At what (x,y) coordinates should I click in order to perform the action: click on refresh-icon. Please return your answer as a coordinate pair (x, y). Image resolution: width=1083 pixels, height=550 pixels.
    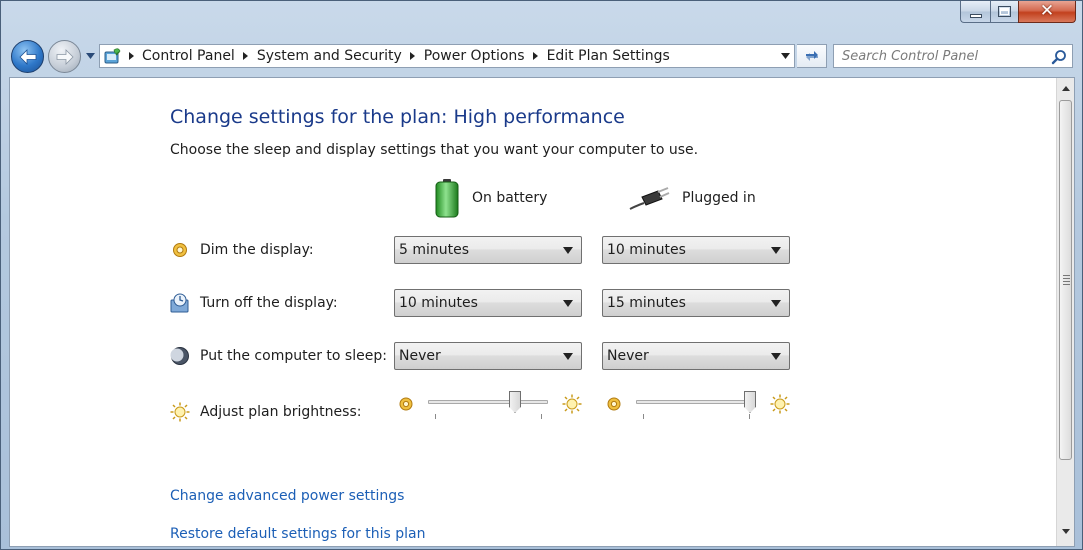
    Looking at the image, I should click on (811, 56).